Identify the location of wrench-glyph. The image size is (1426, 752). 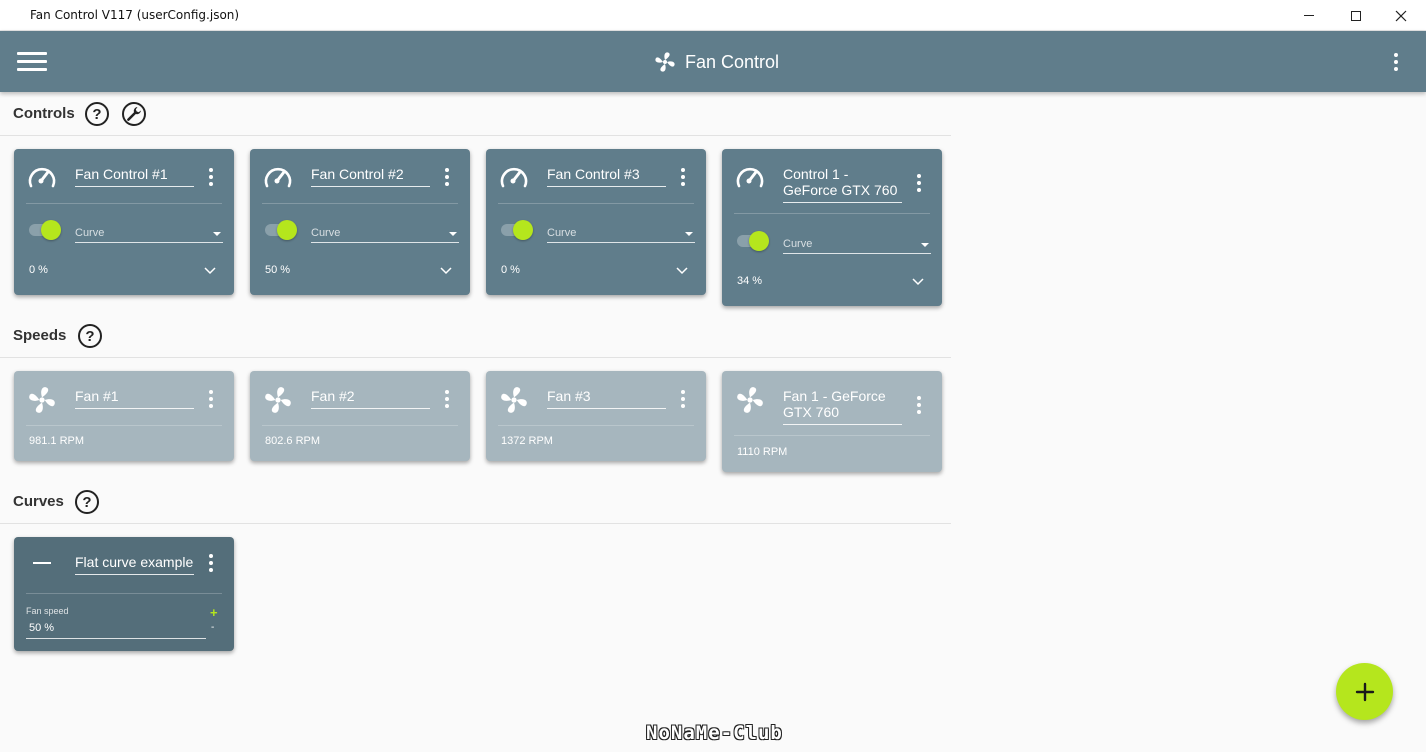
(134, 114).